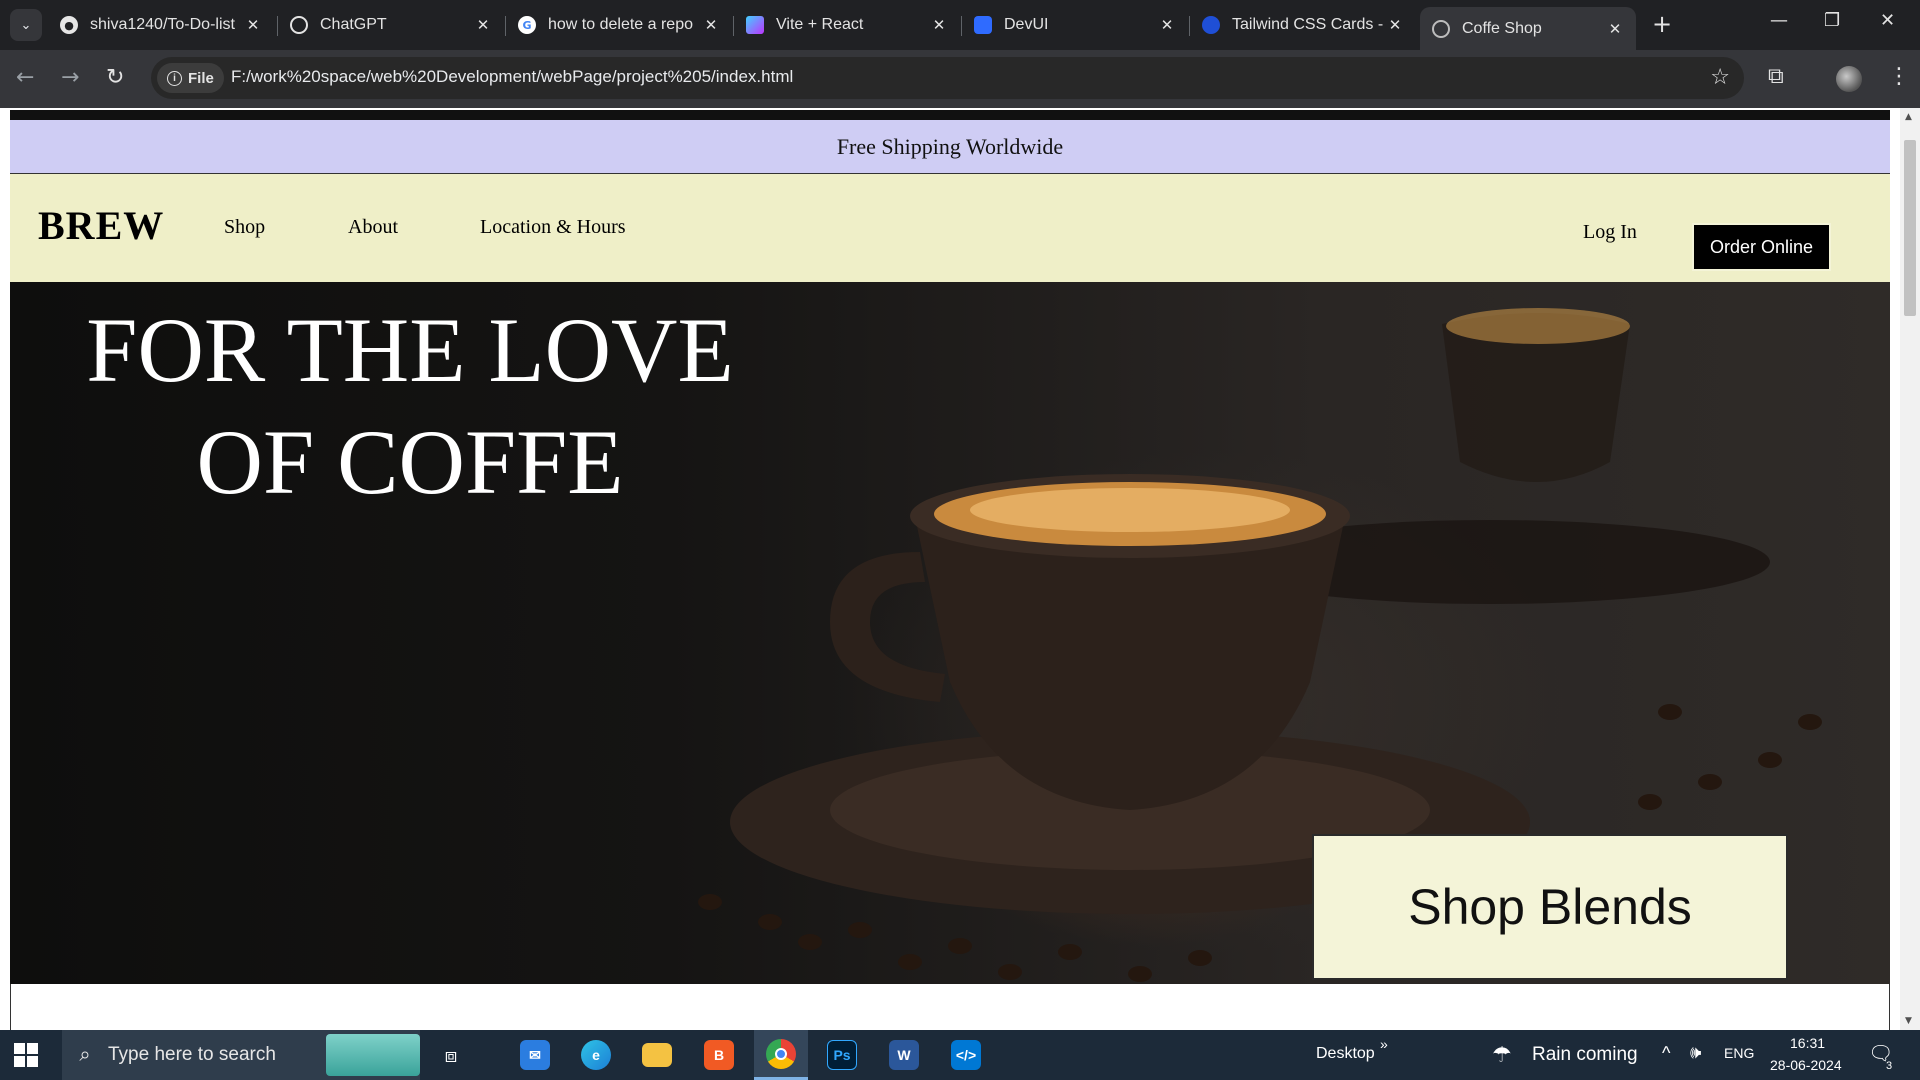 The image size is (1920, 1080). I want to click on notification-count-badge: 3, so click(1889, 1066).